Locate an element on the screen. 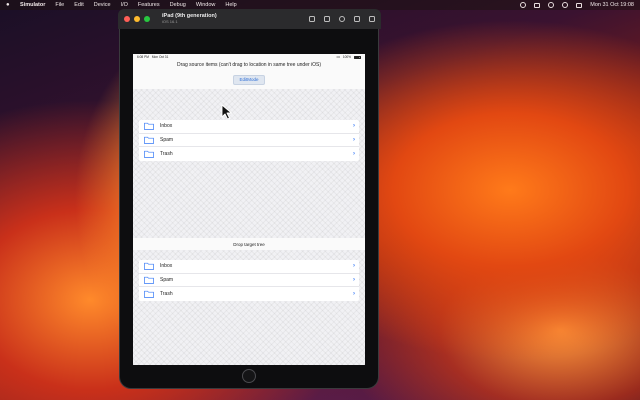 The height and width of the screenshot is (400, 640). ipad-battery-icon is located at coordinates (357, 57).